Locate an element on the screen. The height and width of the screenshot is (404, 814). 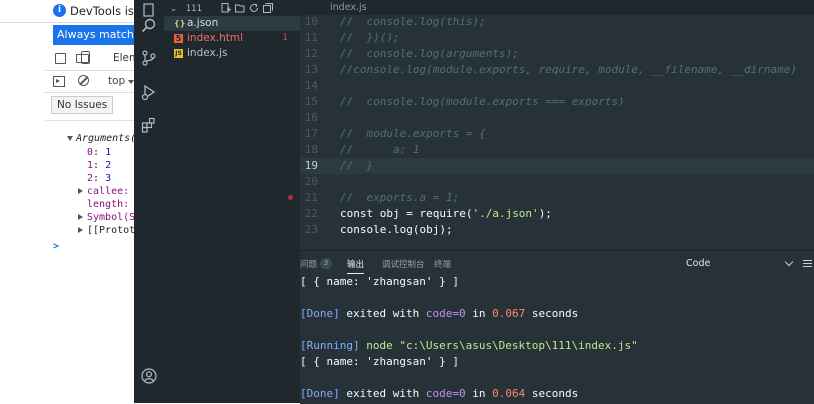
code-text: // } is located at coordinates (357, 165).